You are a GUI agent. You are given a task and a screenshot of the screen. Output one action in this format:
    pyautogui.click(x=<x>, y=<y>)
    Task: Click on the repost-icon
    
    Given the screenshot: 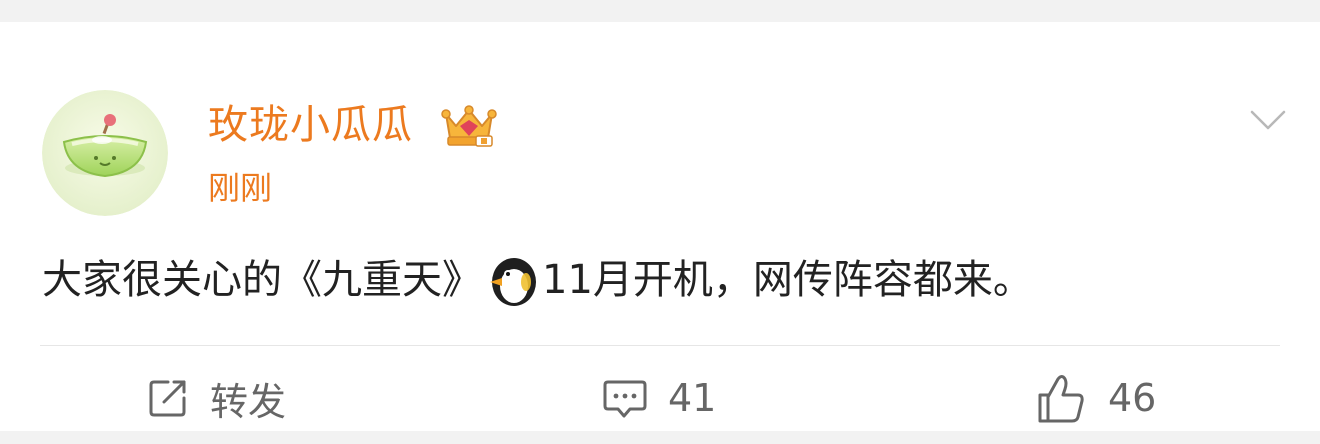 What is the action you would take?
    pyautogui.click(x=168, y=398)
    